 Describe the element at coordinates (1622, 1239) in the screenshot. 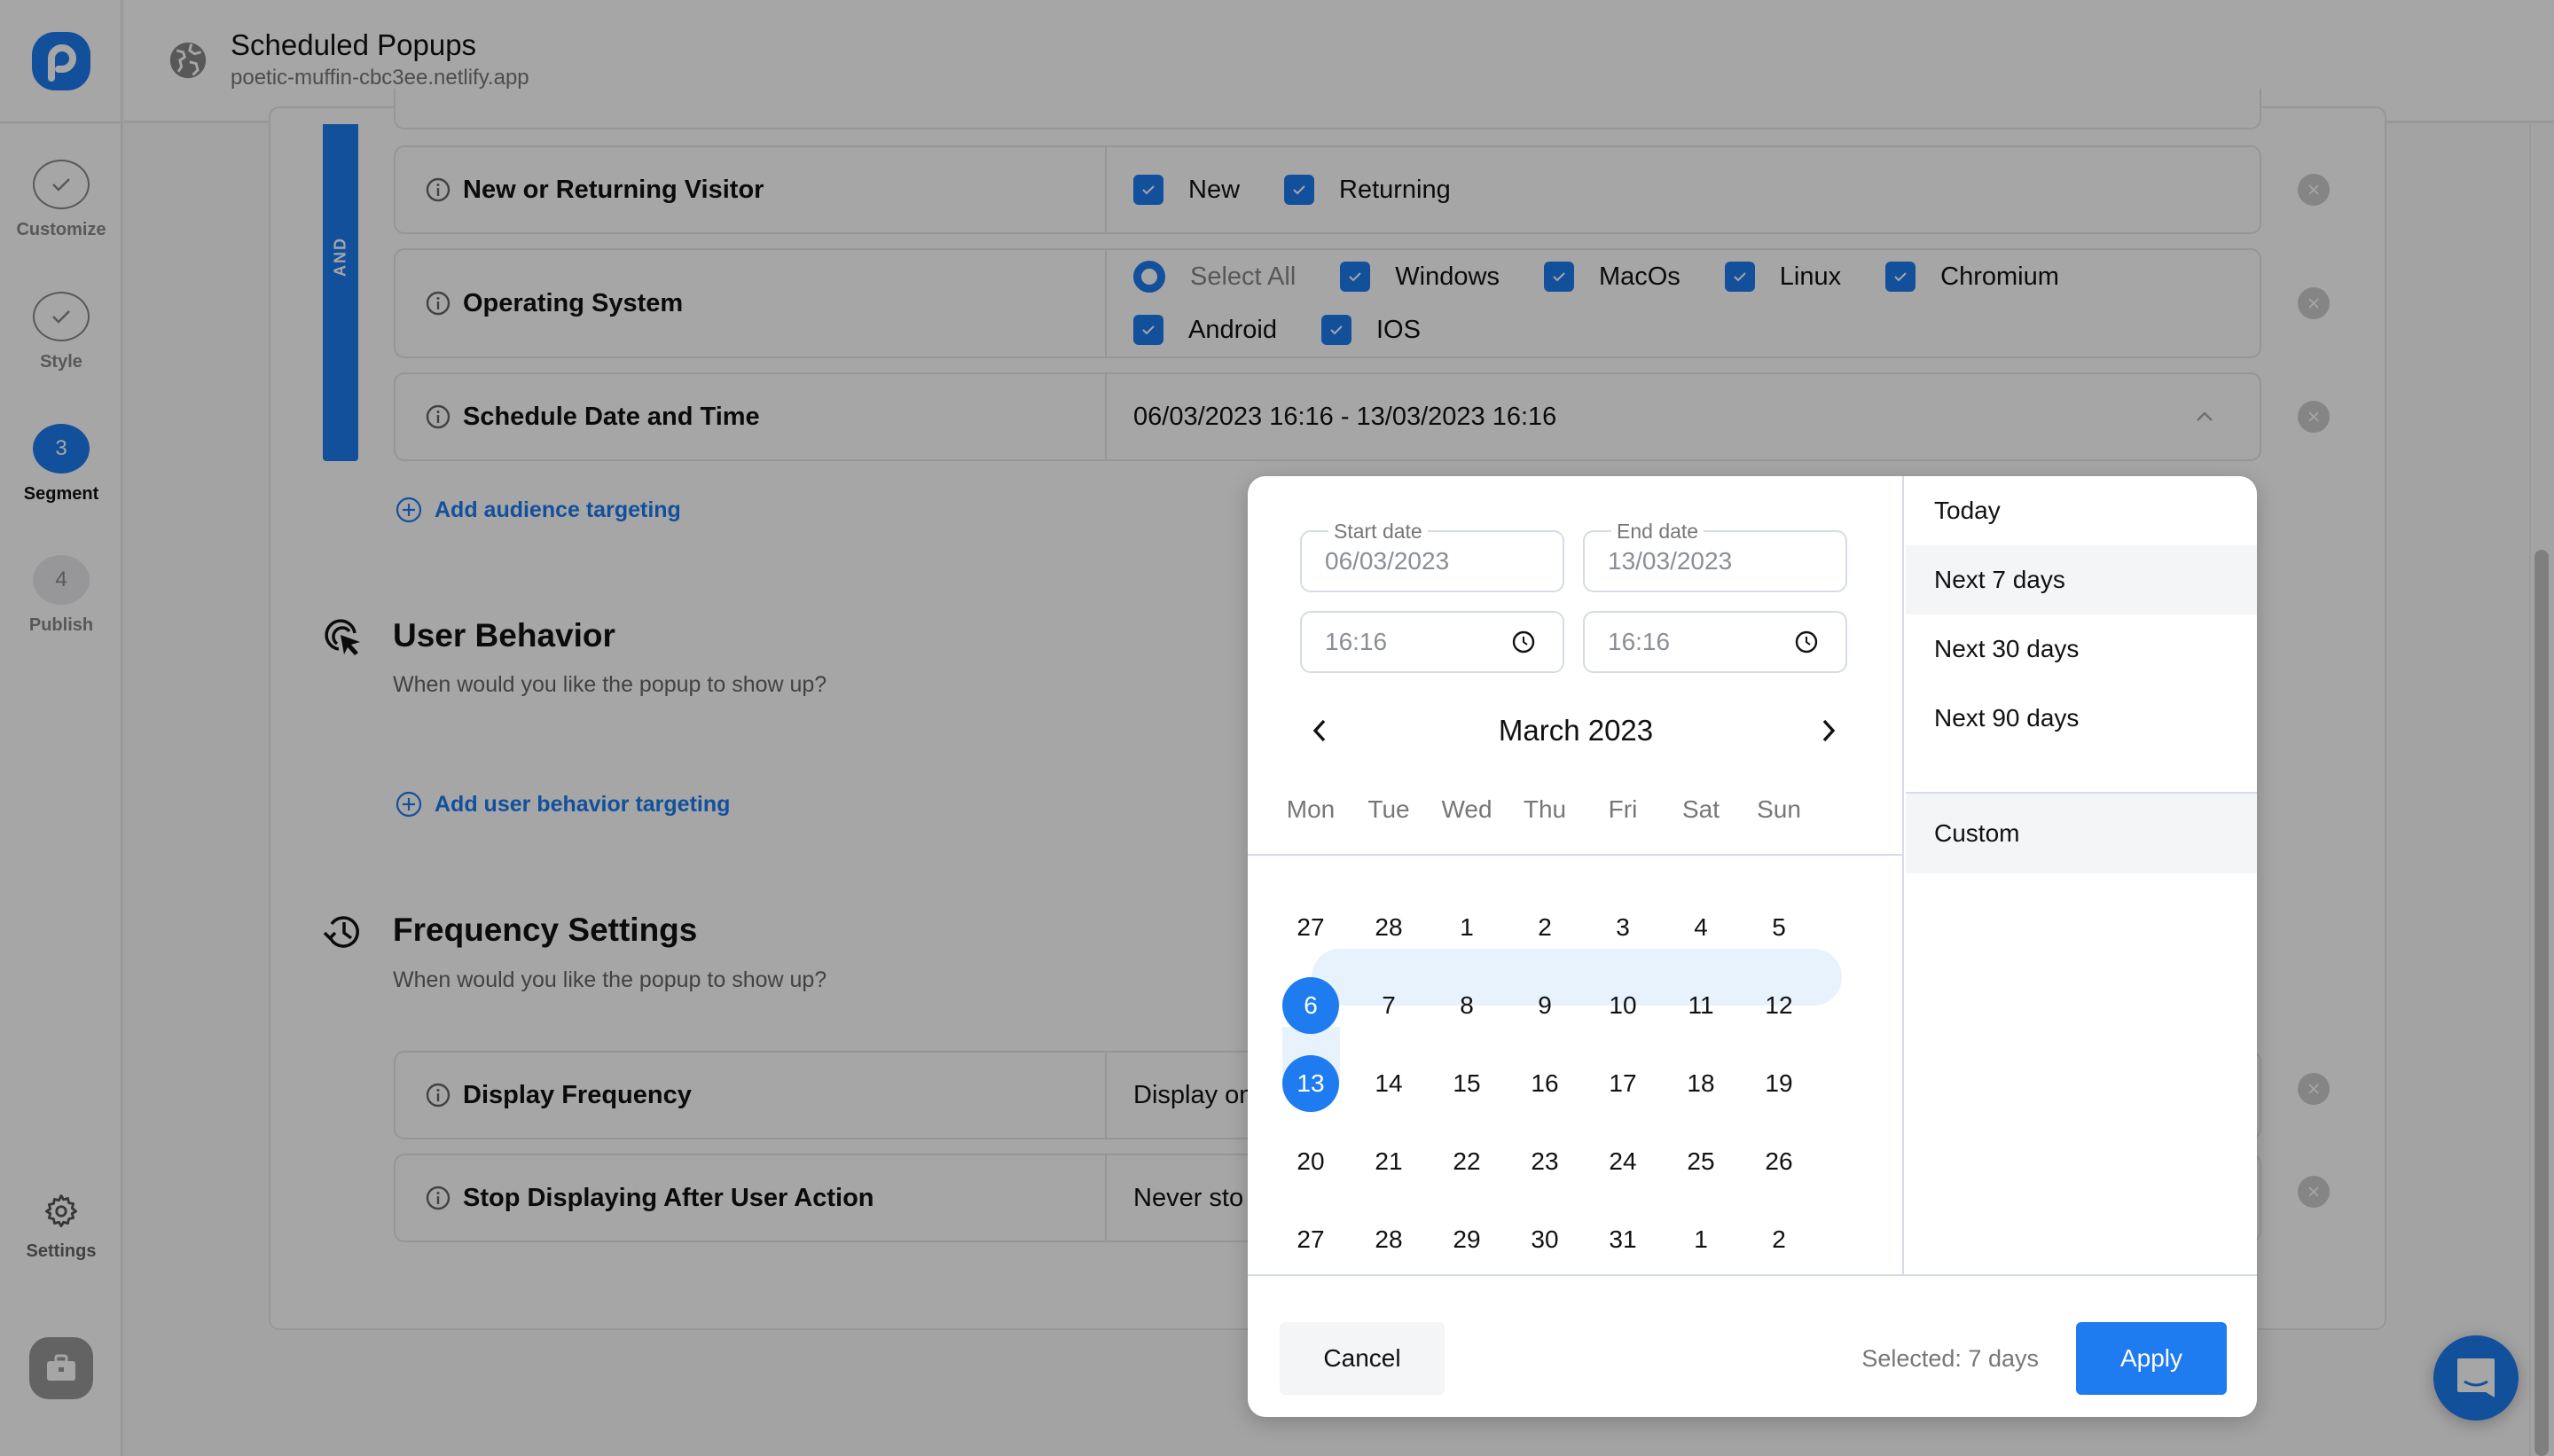

I see `calendar-day: 31` at that location.